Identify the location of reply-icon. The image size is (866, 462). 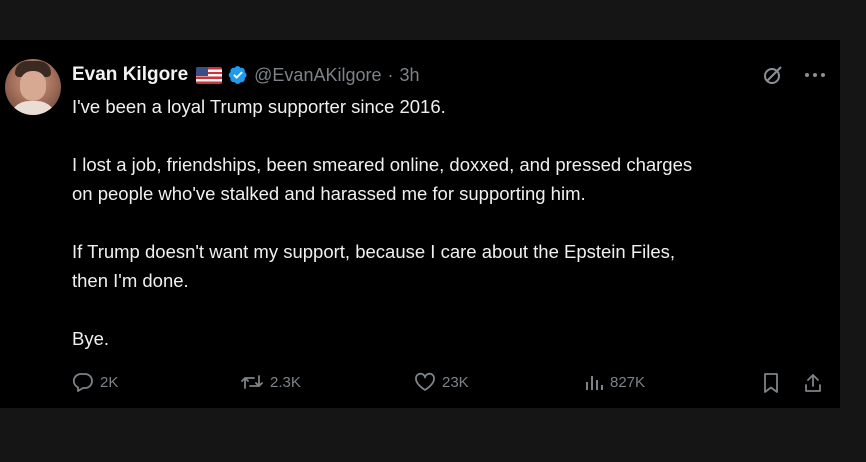
(82, 382).